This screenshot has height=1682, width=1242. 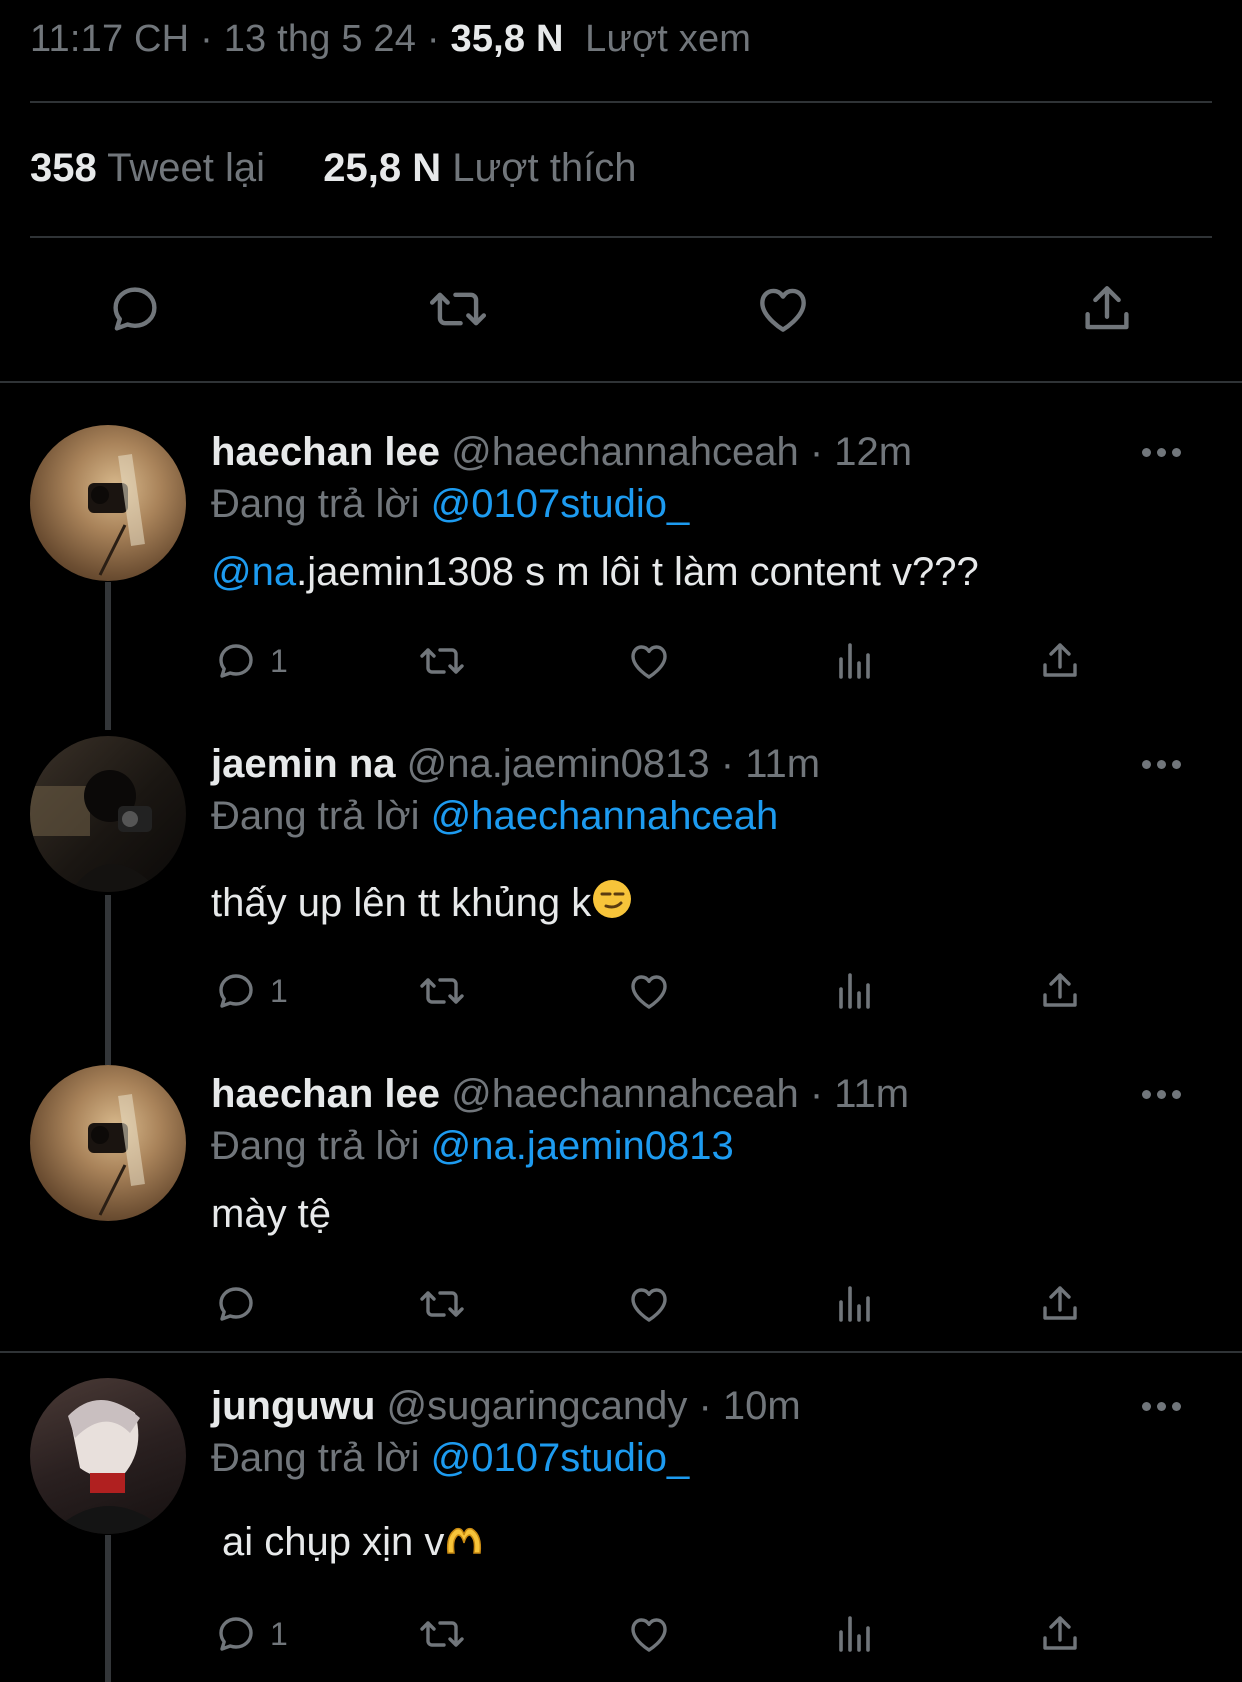 I want to click on retweets-label: Tweet lại, so click(x=186, y=168).